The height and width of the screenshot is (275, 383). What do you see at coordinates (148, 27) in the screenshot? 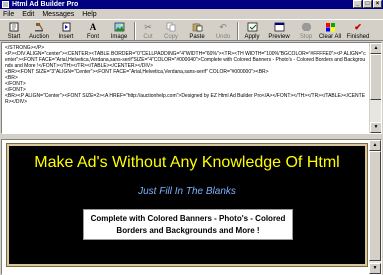
I see `cut-icon: ✂` at bounding box center [148, 27].